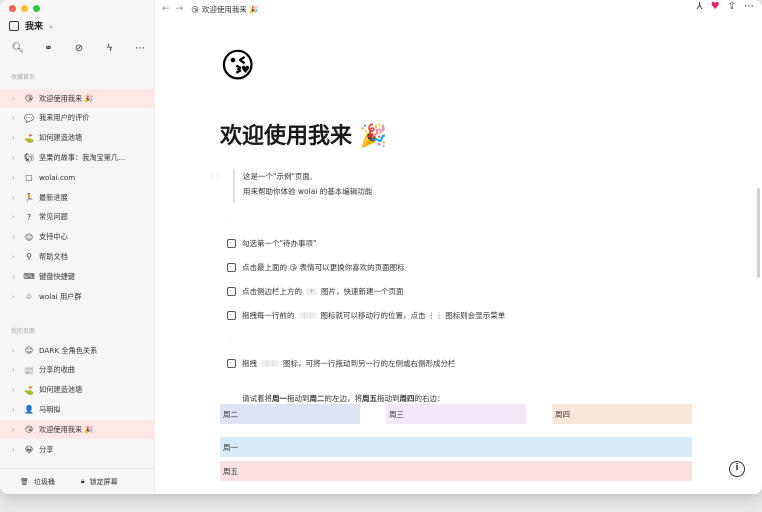  I want to click on page-icon: ⛳, so click(29, 138).